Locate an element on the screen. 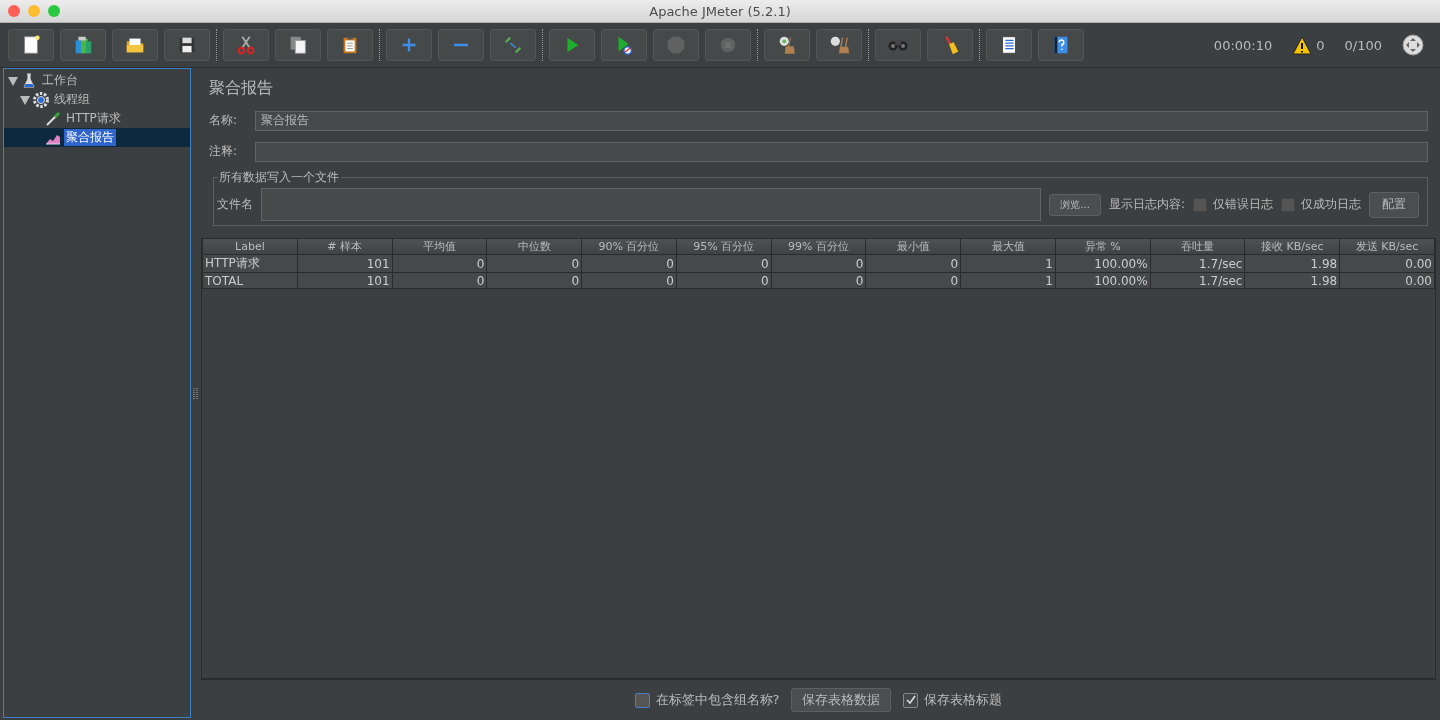 The image size is (1440, 720). save-button is located at coordinates (187, 45).